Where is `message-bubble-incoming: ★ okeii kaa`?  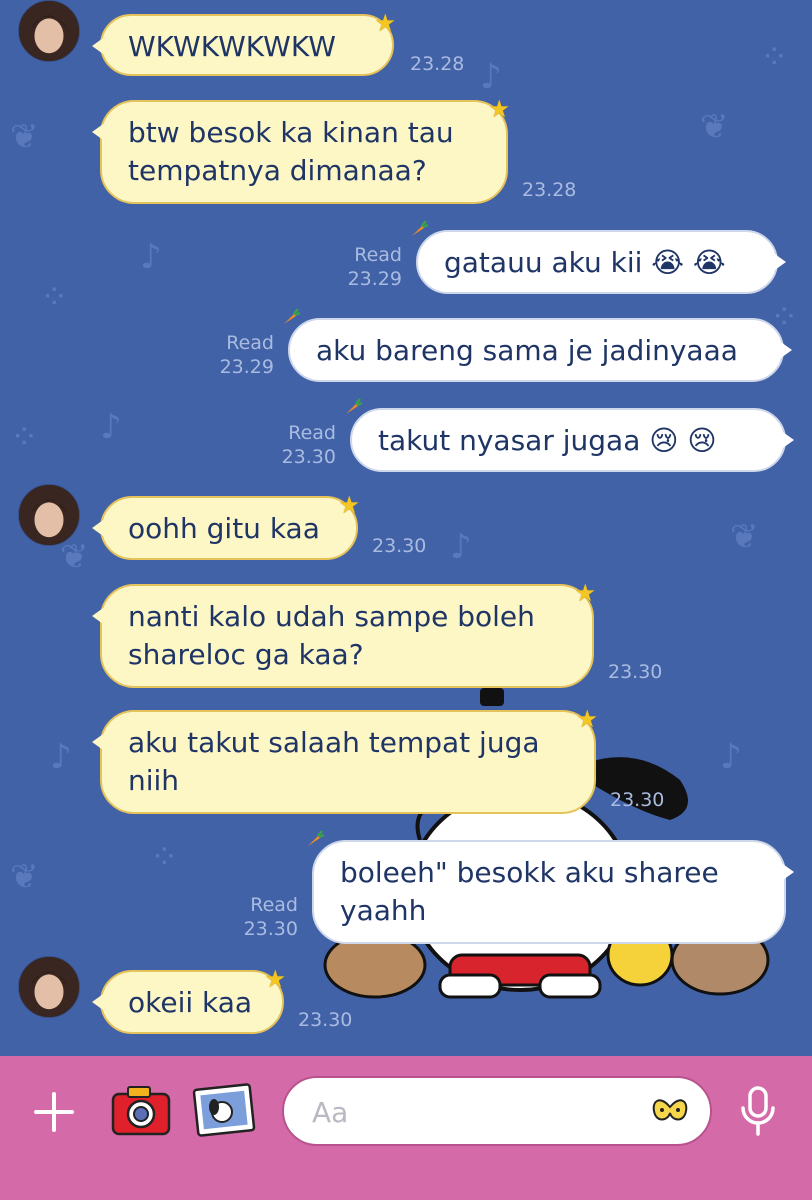 message-bubble-incoming: ★ okeii kaa is located at coordinates (189, 999).